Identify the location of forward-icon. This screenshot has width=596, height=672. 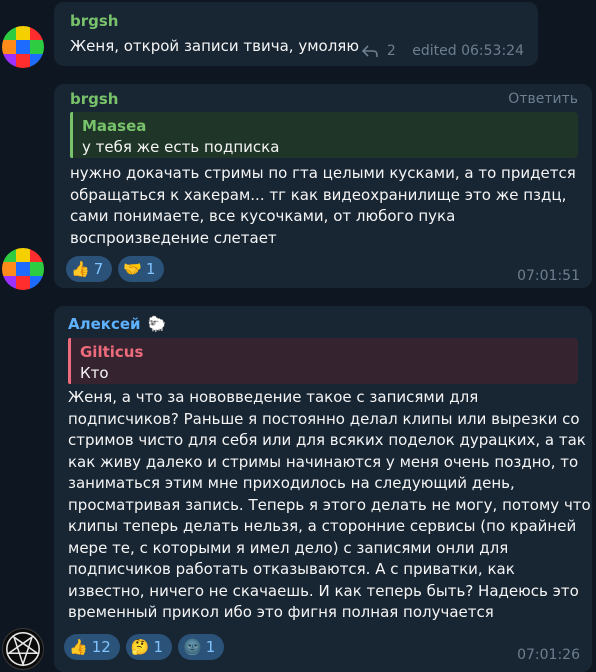
(370, 51).